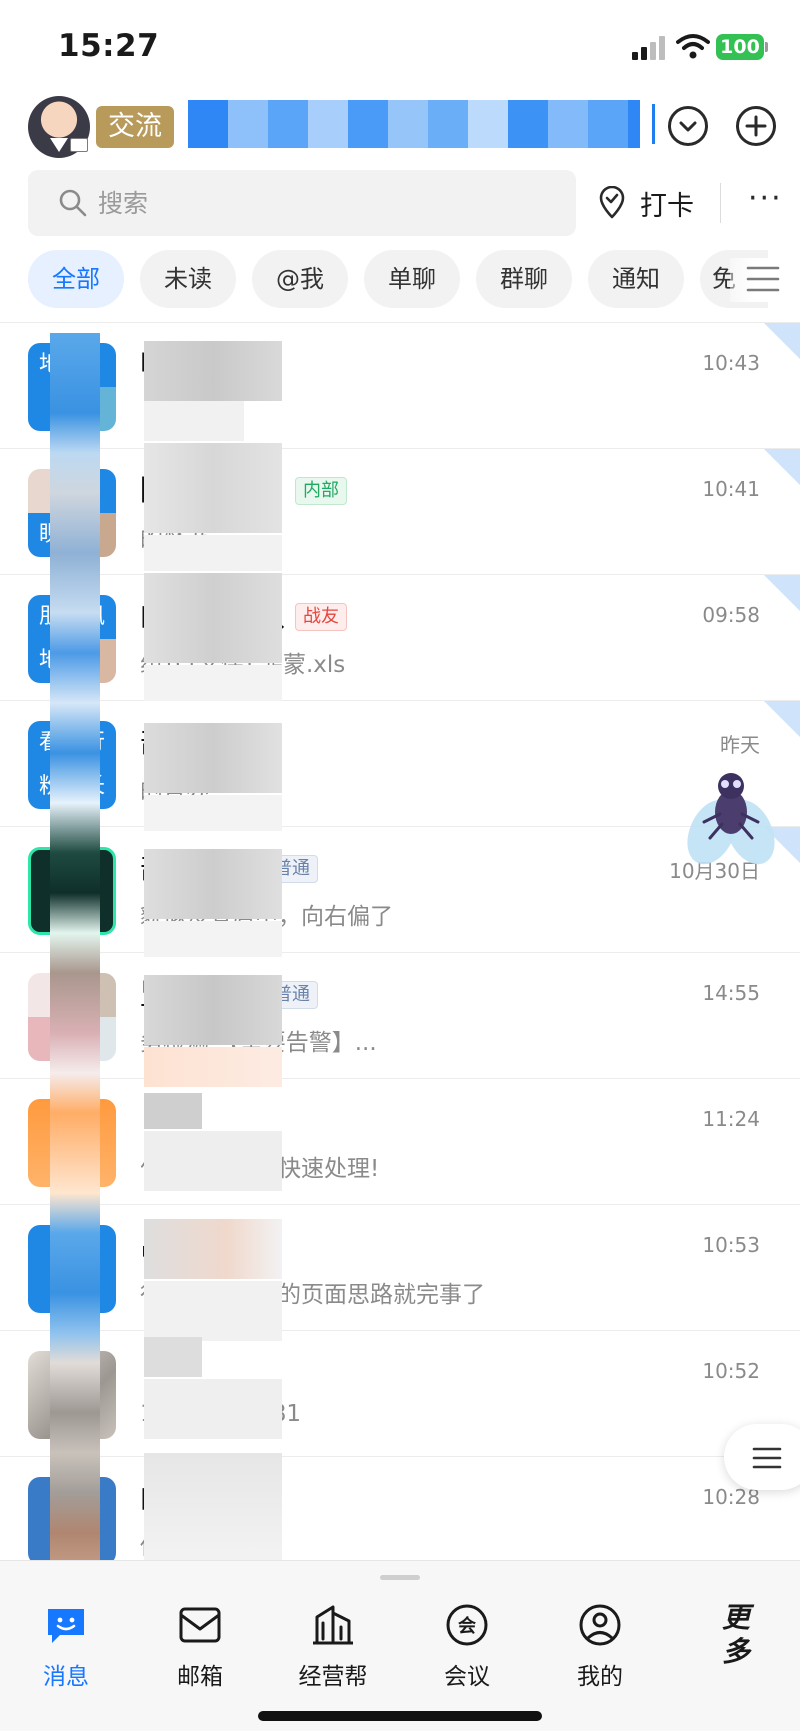  I want to click on channel-separator, so click(653, 124).